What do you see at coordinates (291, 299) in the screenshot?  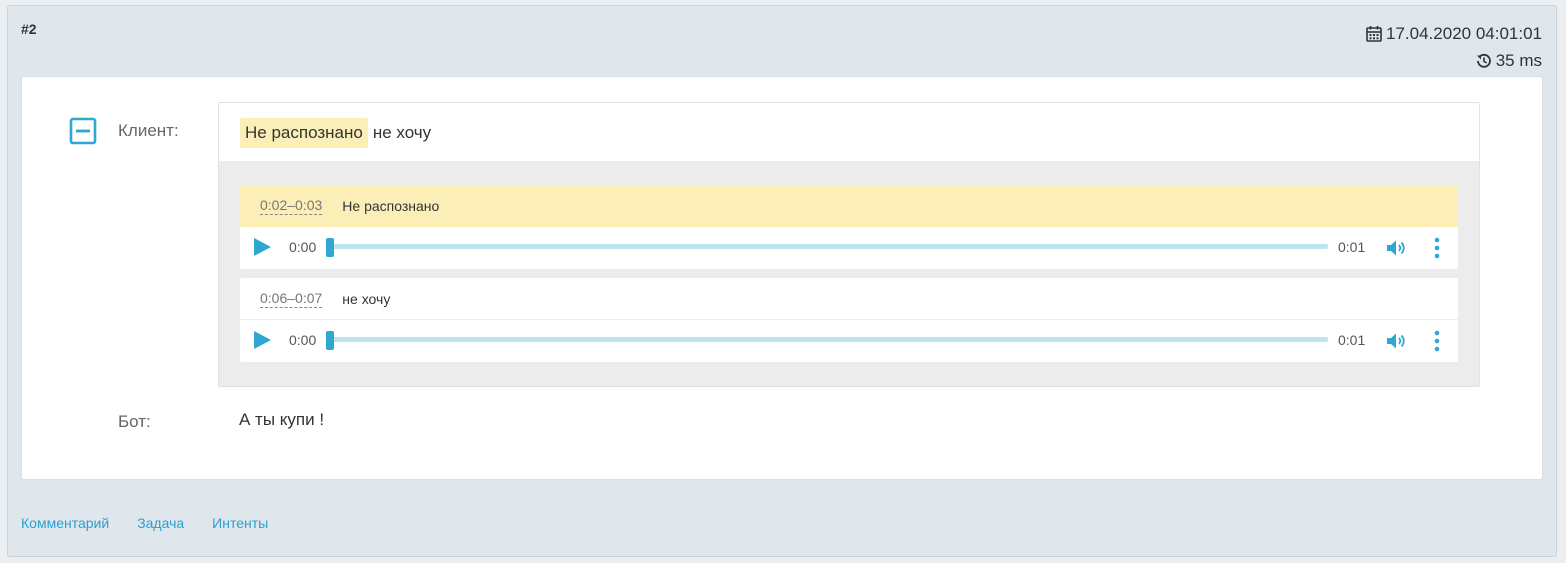 I see `segment-time-range: 0:06–0:07` at bounding box center [291, 299].